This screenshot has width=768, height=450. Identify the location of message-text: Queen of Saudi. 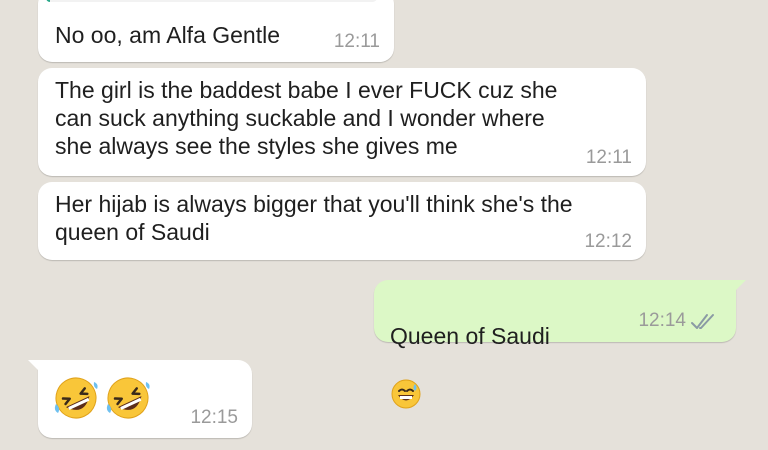
(470, 355).